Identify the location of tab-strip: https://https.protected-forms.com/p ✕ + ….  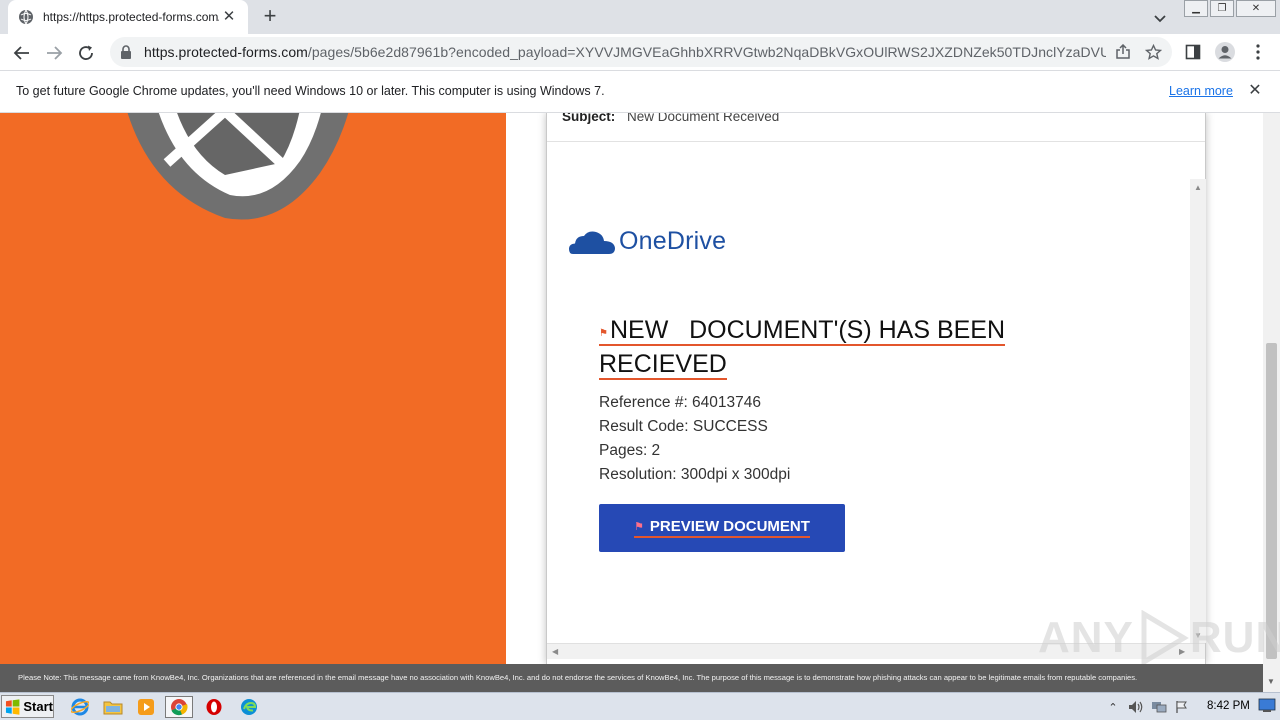
(640, 17).